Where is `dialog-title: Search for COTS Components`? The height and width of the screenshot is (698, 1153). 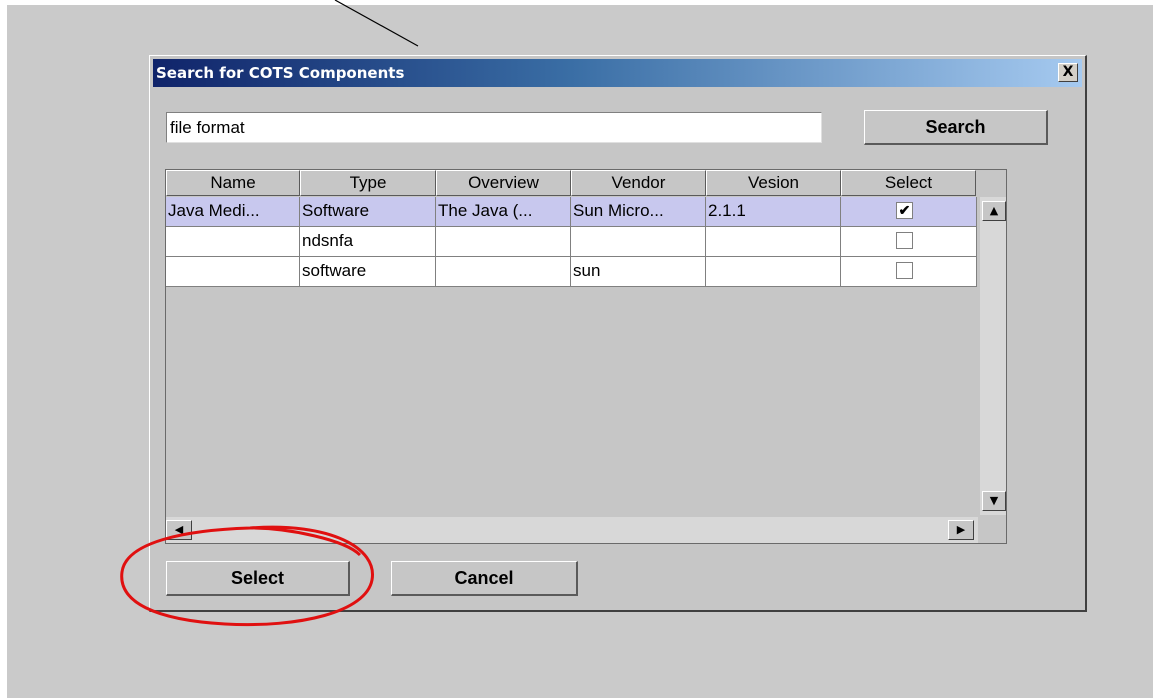
dialog-title: Search for COTS Components is located at coordinates (280, 73).